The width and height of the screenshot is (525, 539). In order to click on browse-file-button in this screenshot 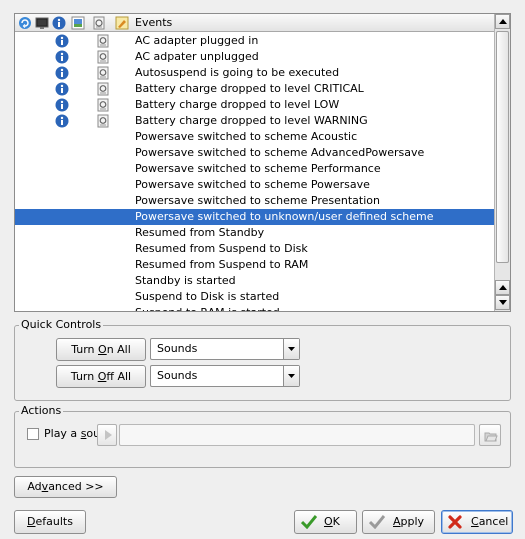, I will do `click(490, 435)`.